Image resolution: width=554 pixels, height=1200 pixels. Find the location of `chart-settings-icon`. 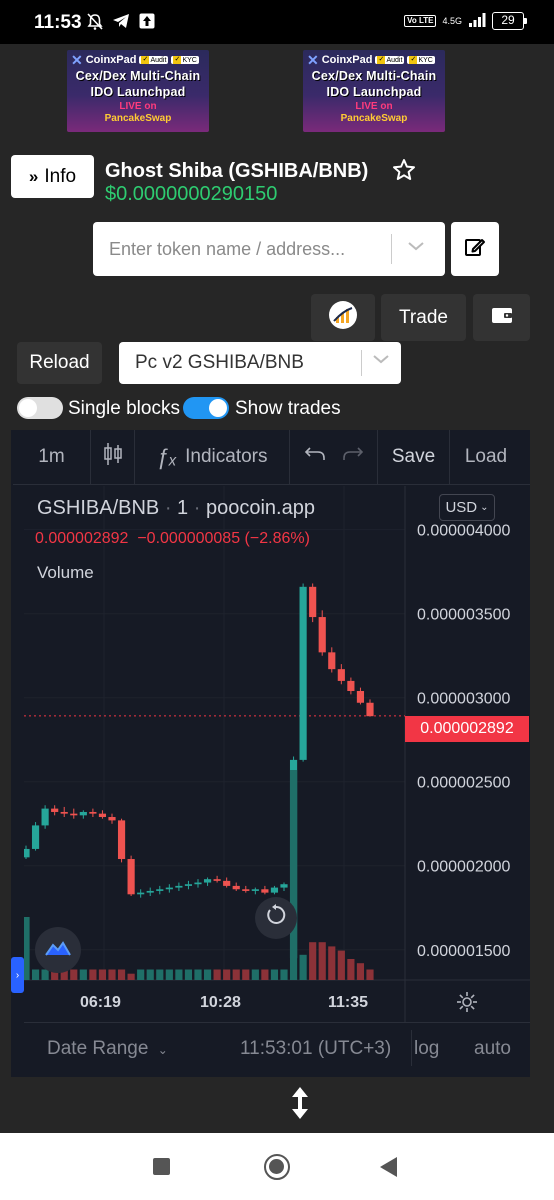

chart-settings-icon is located at coordinates (467, 1005).